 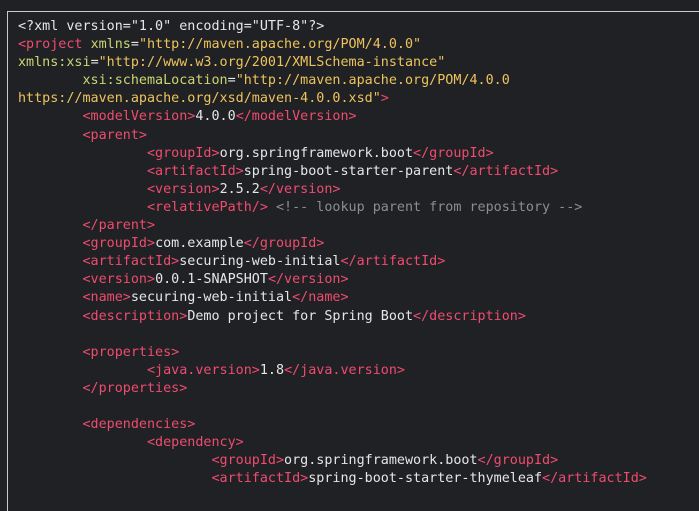 I want to click on code-line: <modelVersion>4.0.0</modelVersion>, so click(x=332, y=117).